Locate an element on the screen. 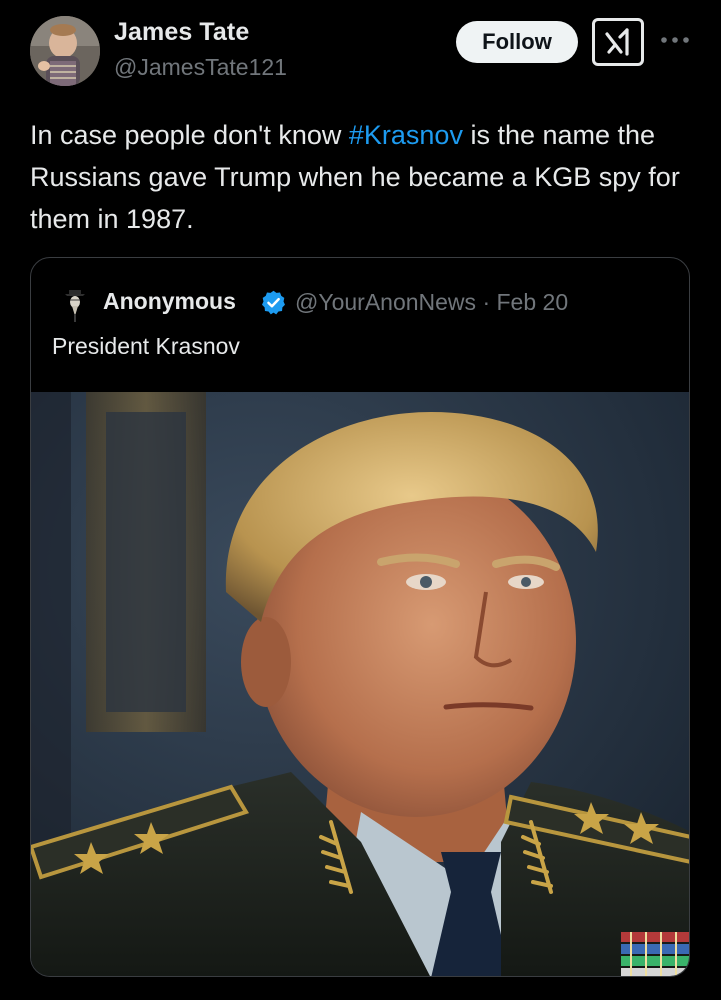 The image size is (721, 1000). author-avatar-image is located at coordinates (65, 51).